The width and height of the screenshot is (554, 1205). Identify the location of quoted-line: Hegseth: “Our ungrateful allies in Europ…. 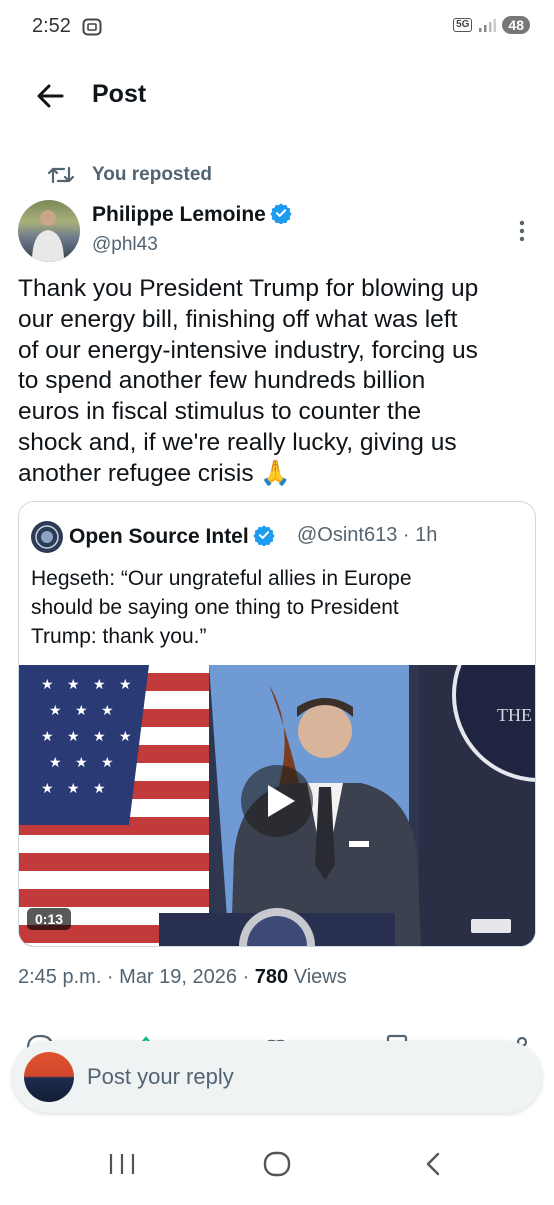
(221, 578).